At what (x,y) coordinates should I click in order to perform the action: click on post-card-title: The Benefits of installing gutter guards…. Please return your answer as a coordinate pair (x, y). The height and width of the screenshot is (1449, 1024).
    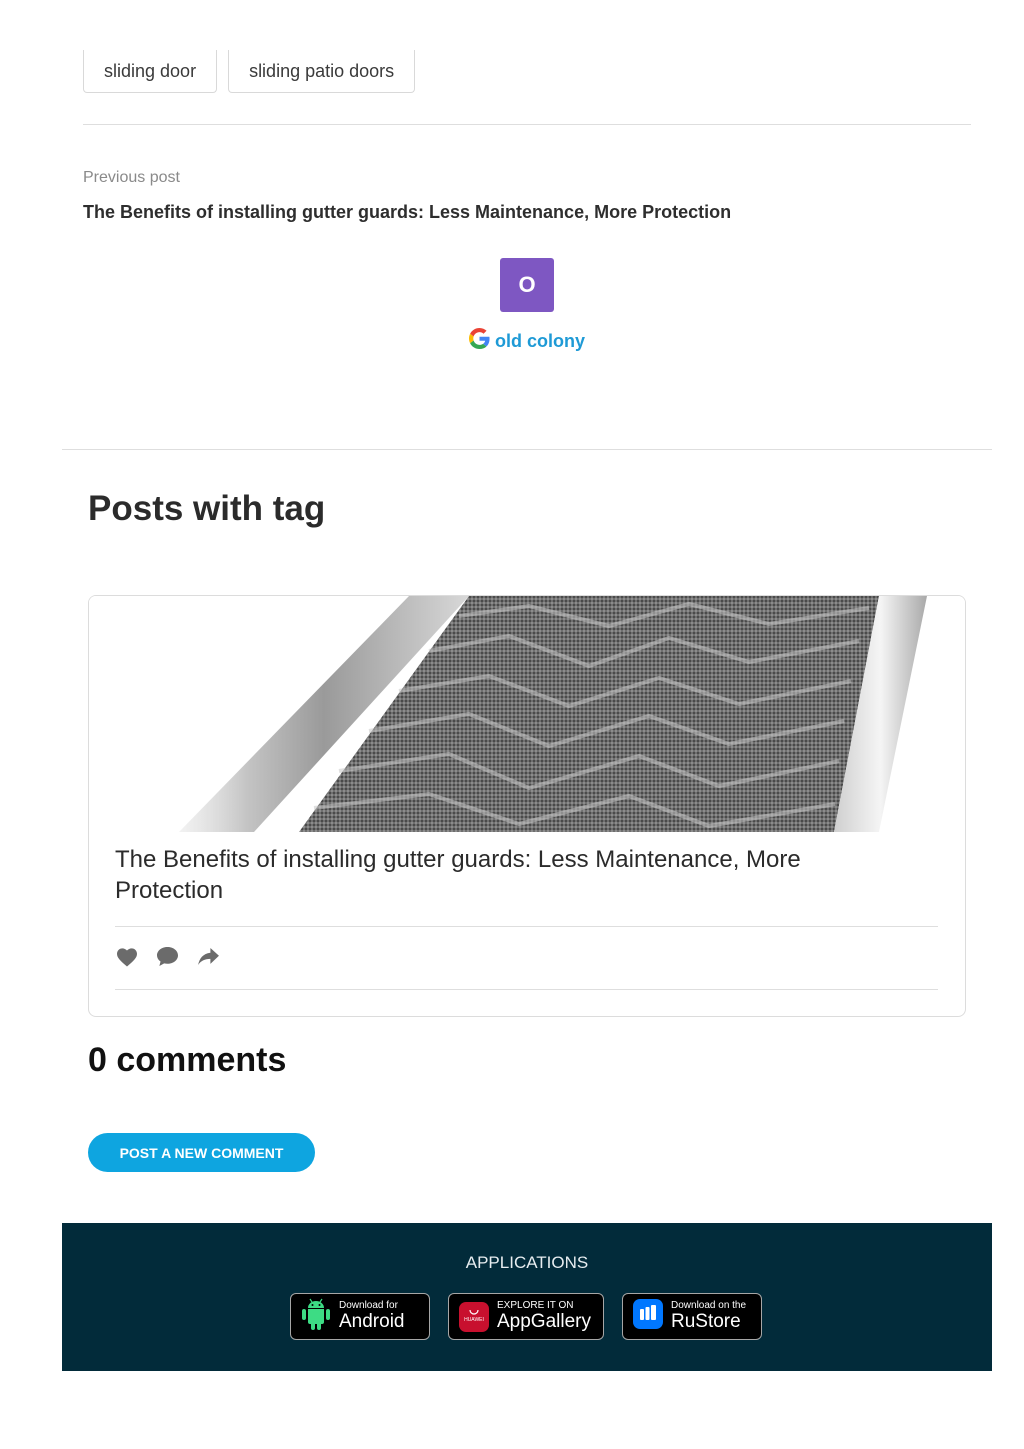
    Looking at the image, I should click on (515, 875).